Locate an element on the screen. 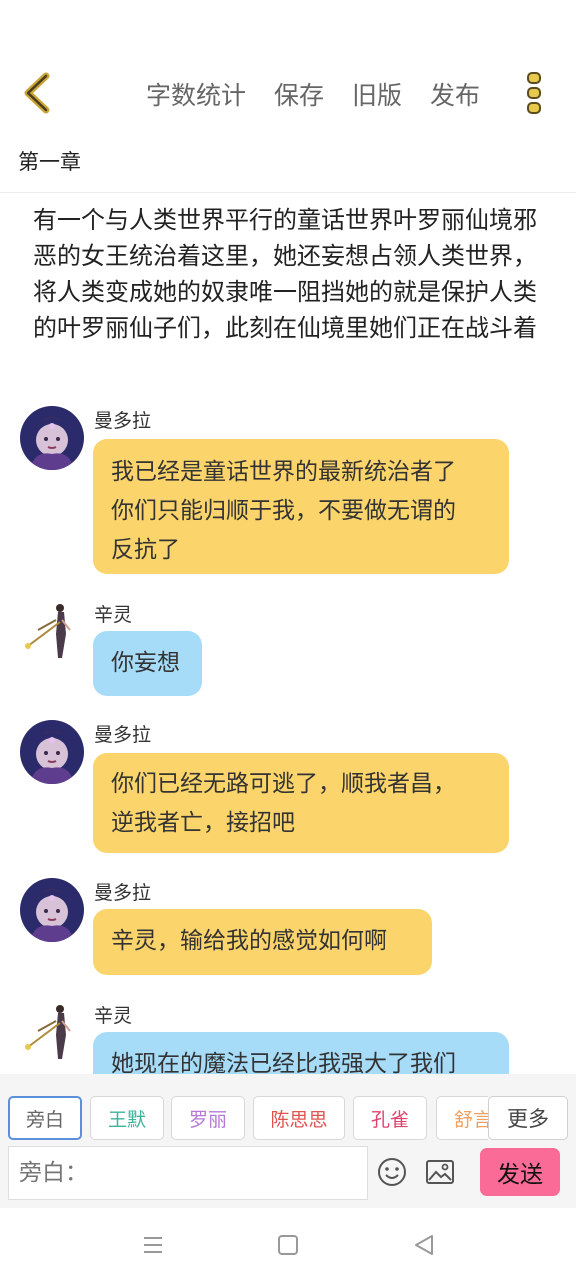 Image resolution: width=576 pixels, height=1280 pixels. bubble-line: 辛灵，输给我的感觉如何啊 is located at coordinates (249, 941).